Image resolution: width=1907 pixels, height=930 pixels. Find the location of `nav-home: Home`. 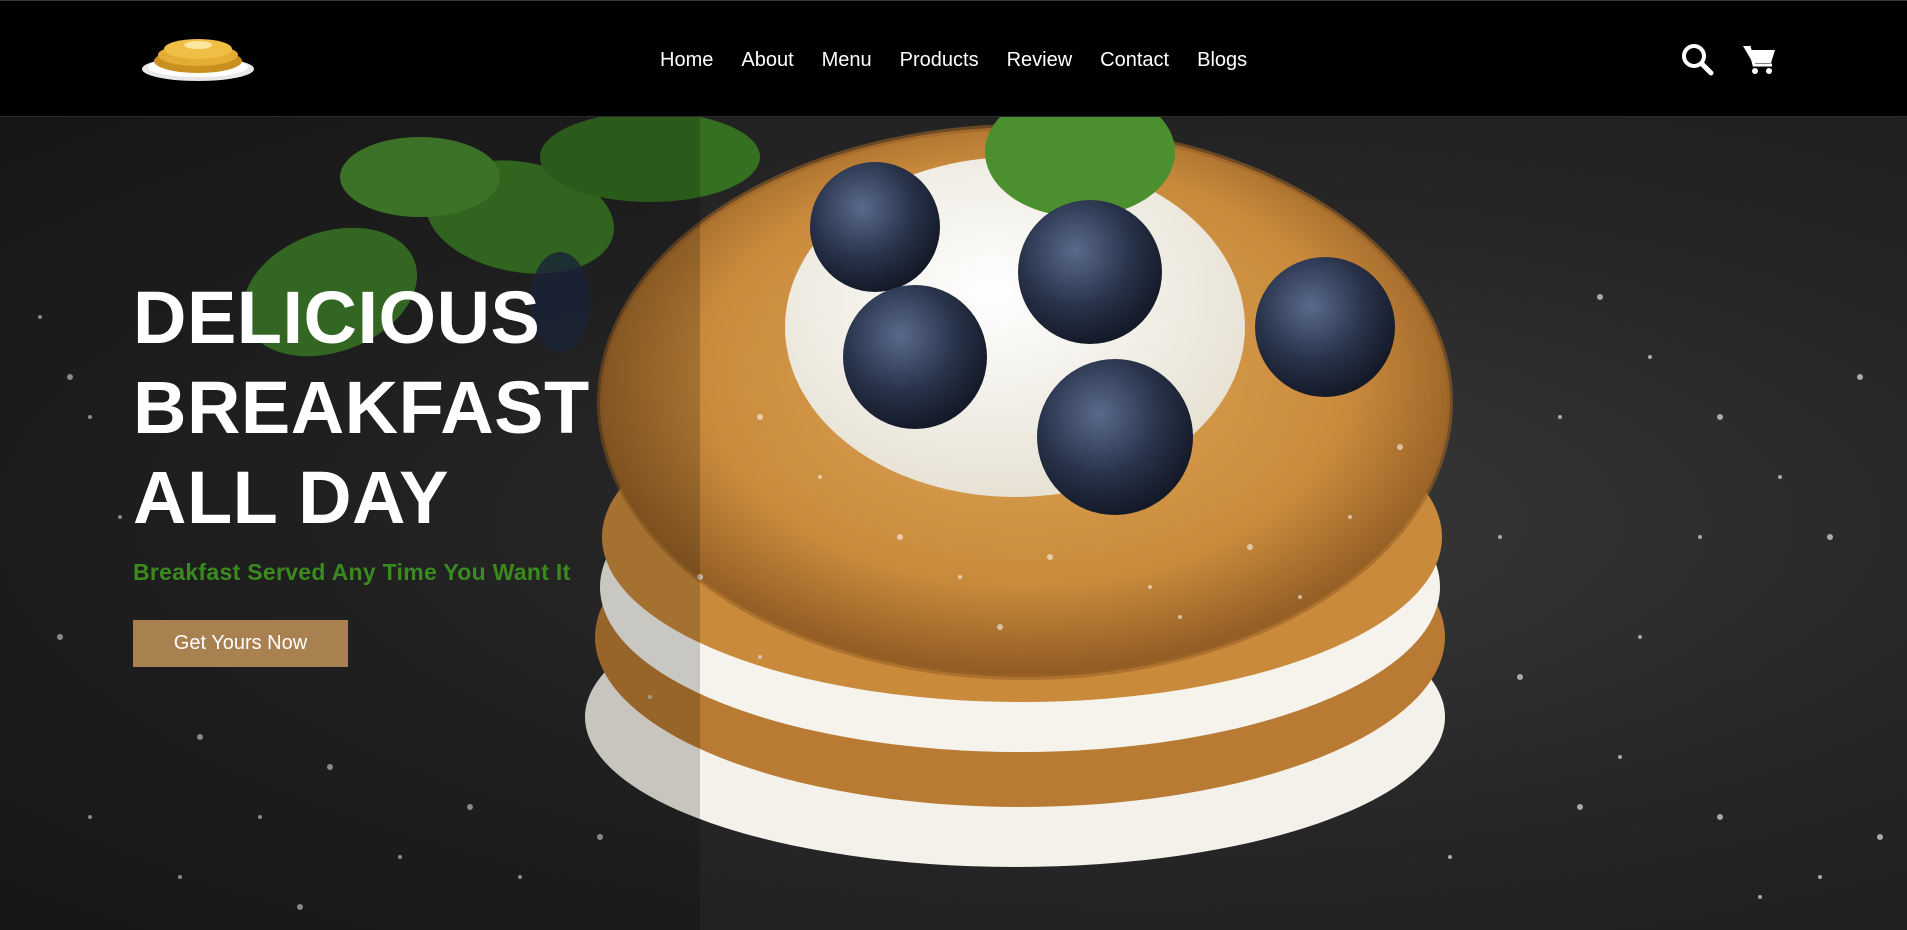

nav-home: Home is located at coordinates (686, 61).